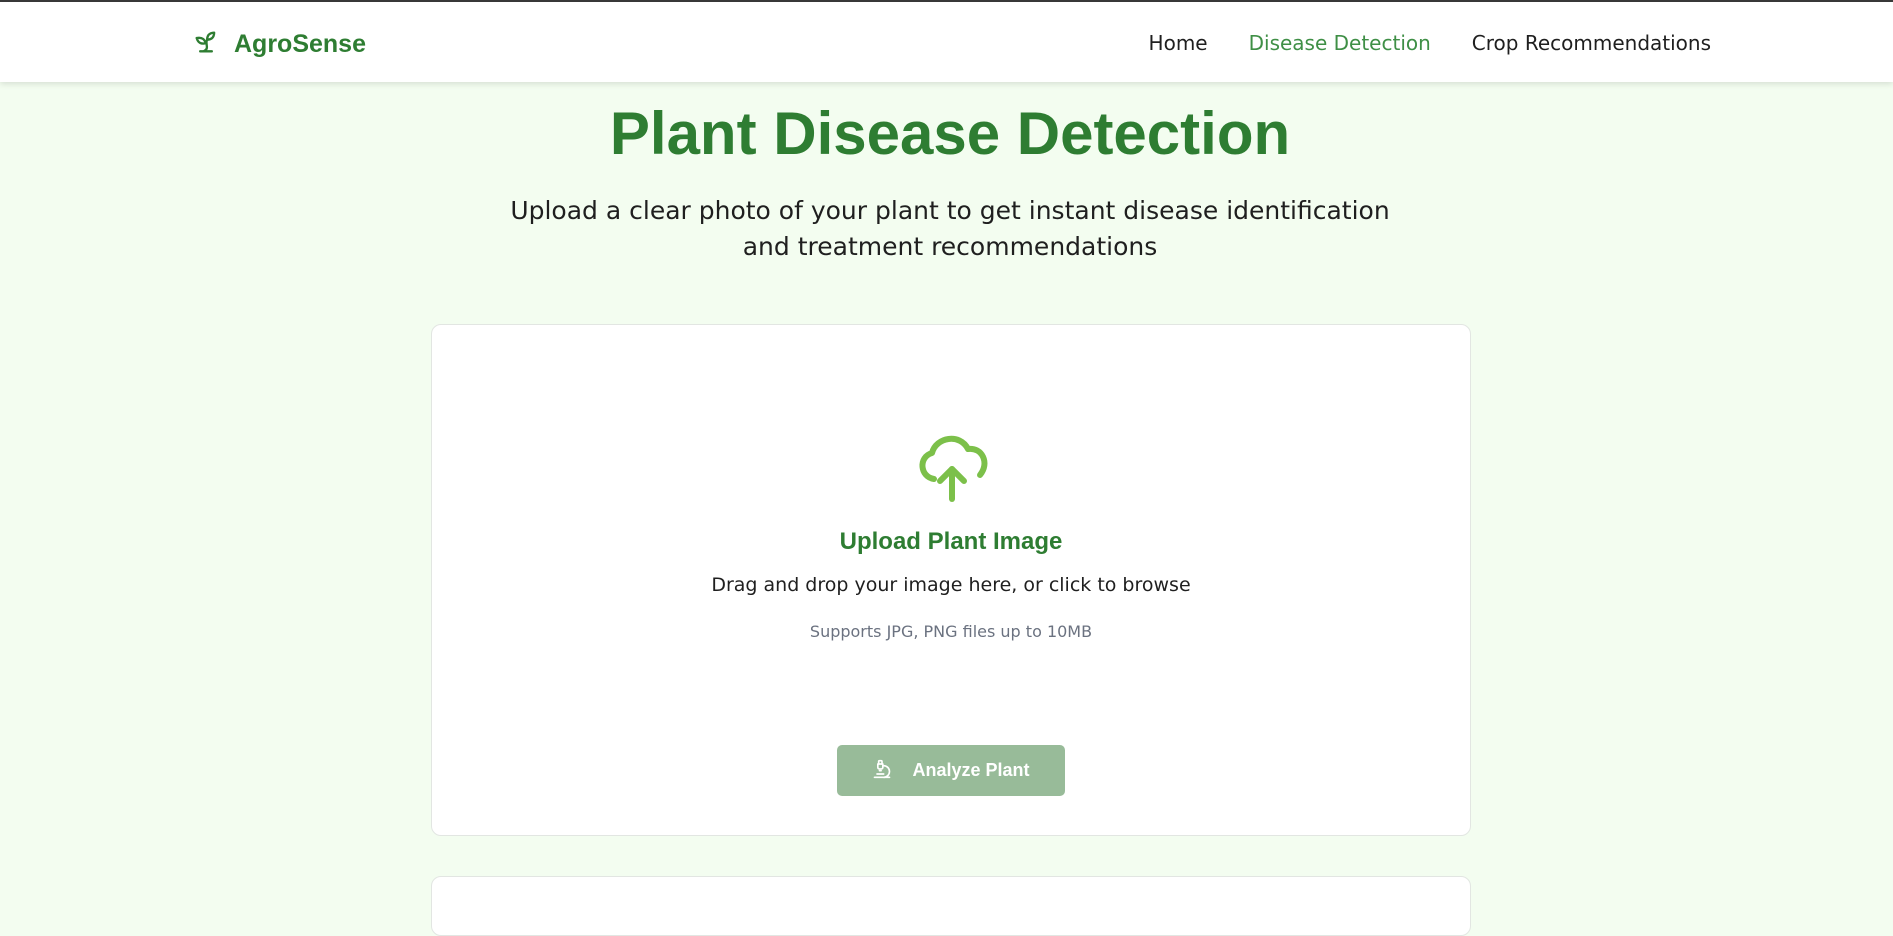 Image resolution: width=1893 pixels, height=936 pixels. What do you see at coordinates (1340, 43) in the screenshot?
I see `nav-disease-detection: Disease Detection` at bounding box center [1340, 43].